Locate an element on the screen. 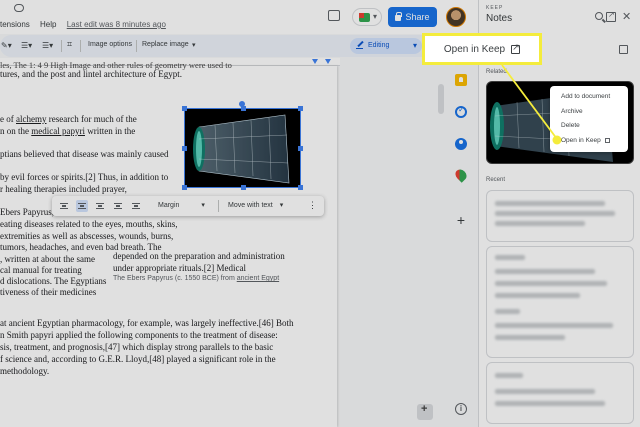 Image resolution: width=640 pixels, height=427 pixels. image-options-button: Image options is located at coordinates (110, 44).